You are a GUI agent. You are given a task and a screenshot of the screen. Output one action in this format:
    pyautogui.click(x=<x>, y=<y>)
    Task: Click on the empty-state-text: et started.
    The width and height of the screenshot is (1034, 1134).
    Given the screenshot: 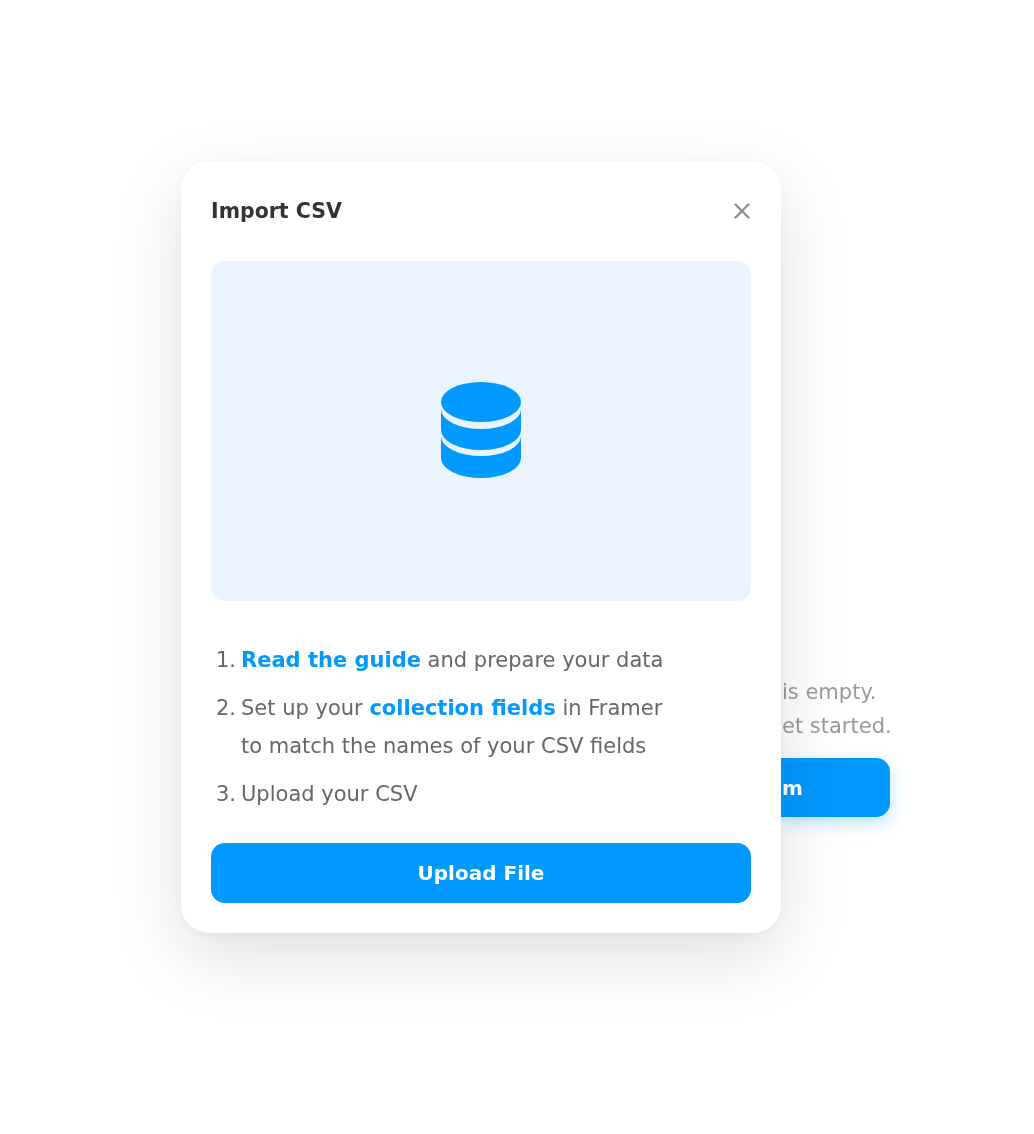 What is the action you would take?
    pyautogui.click(x=837, y=726)
    